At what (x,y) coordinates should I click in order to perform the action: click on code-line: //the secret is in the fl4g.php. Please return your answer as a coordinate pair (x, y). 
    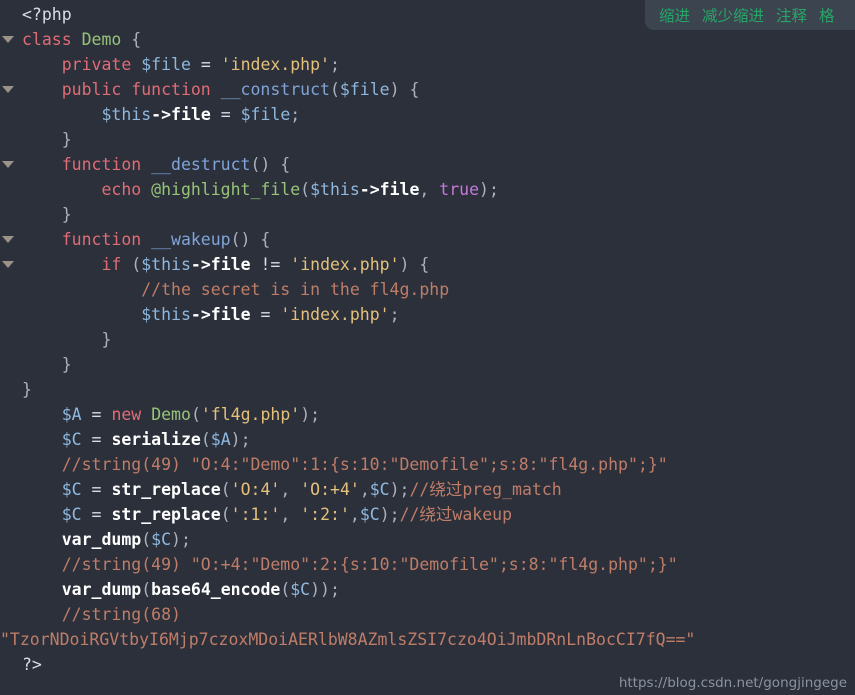
    Looking at the image, I should click on (427, 289).